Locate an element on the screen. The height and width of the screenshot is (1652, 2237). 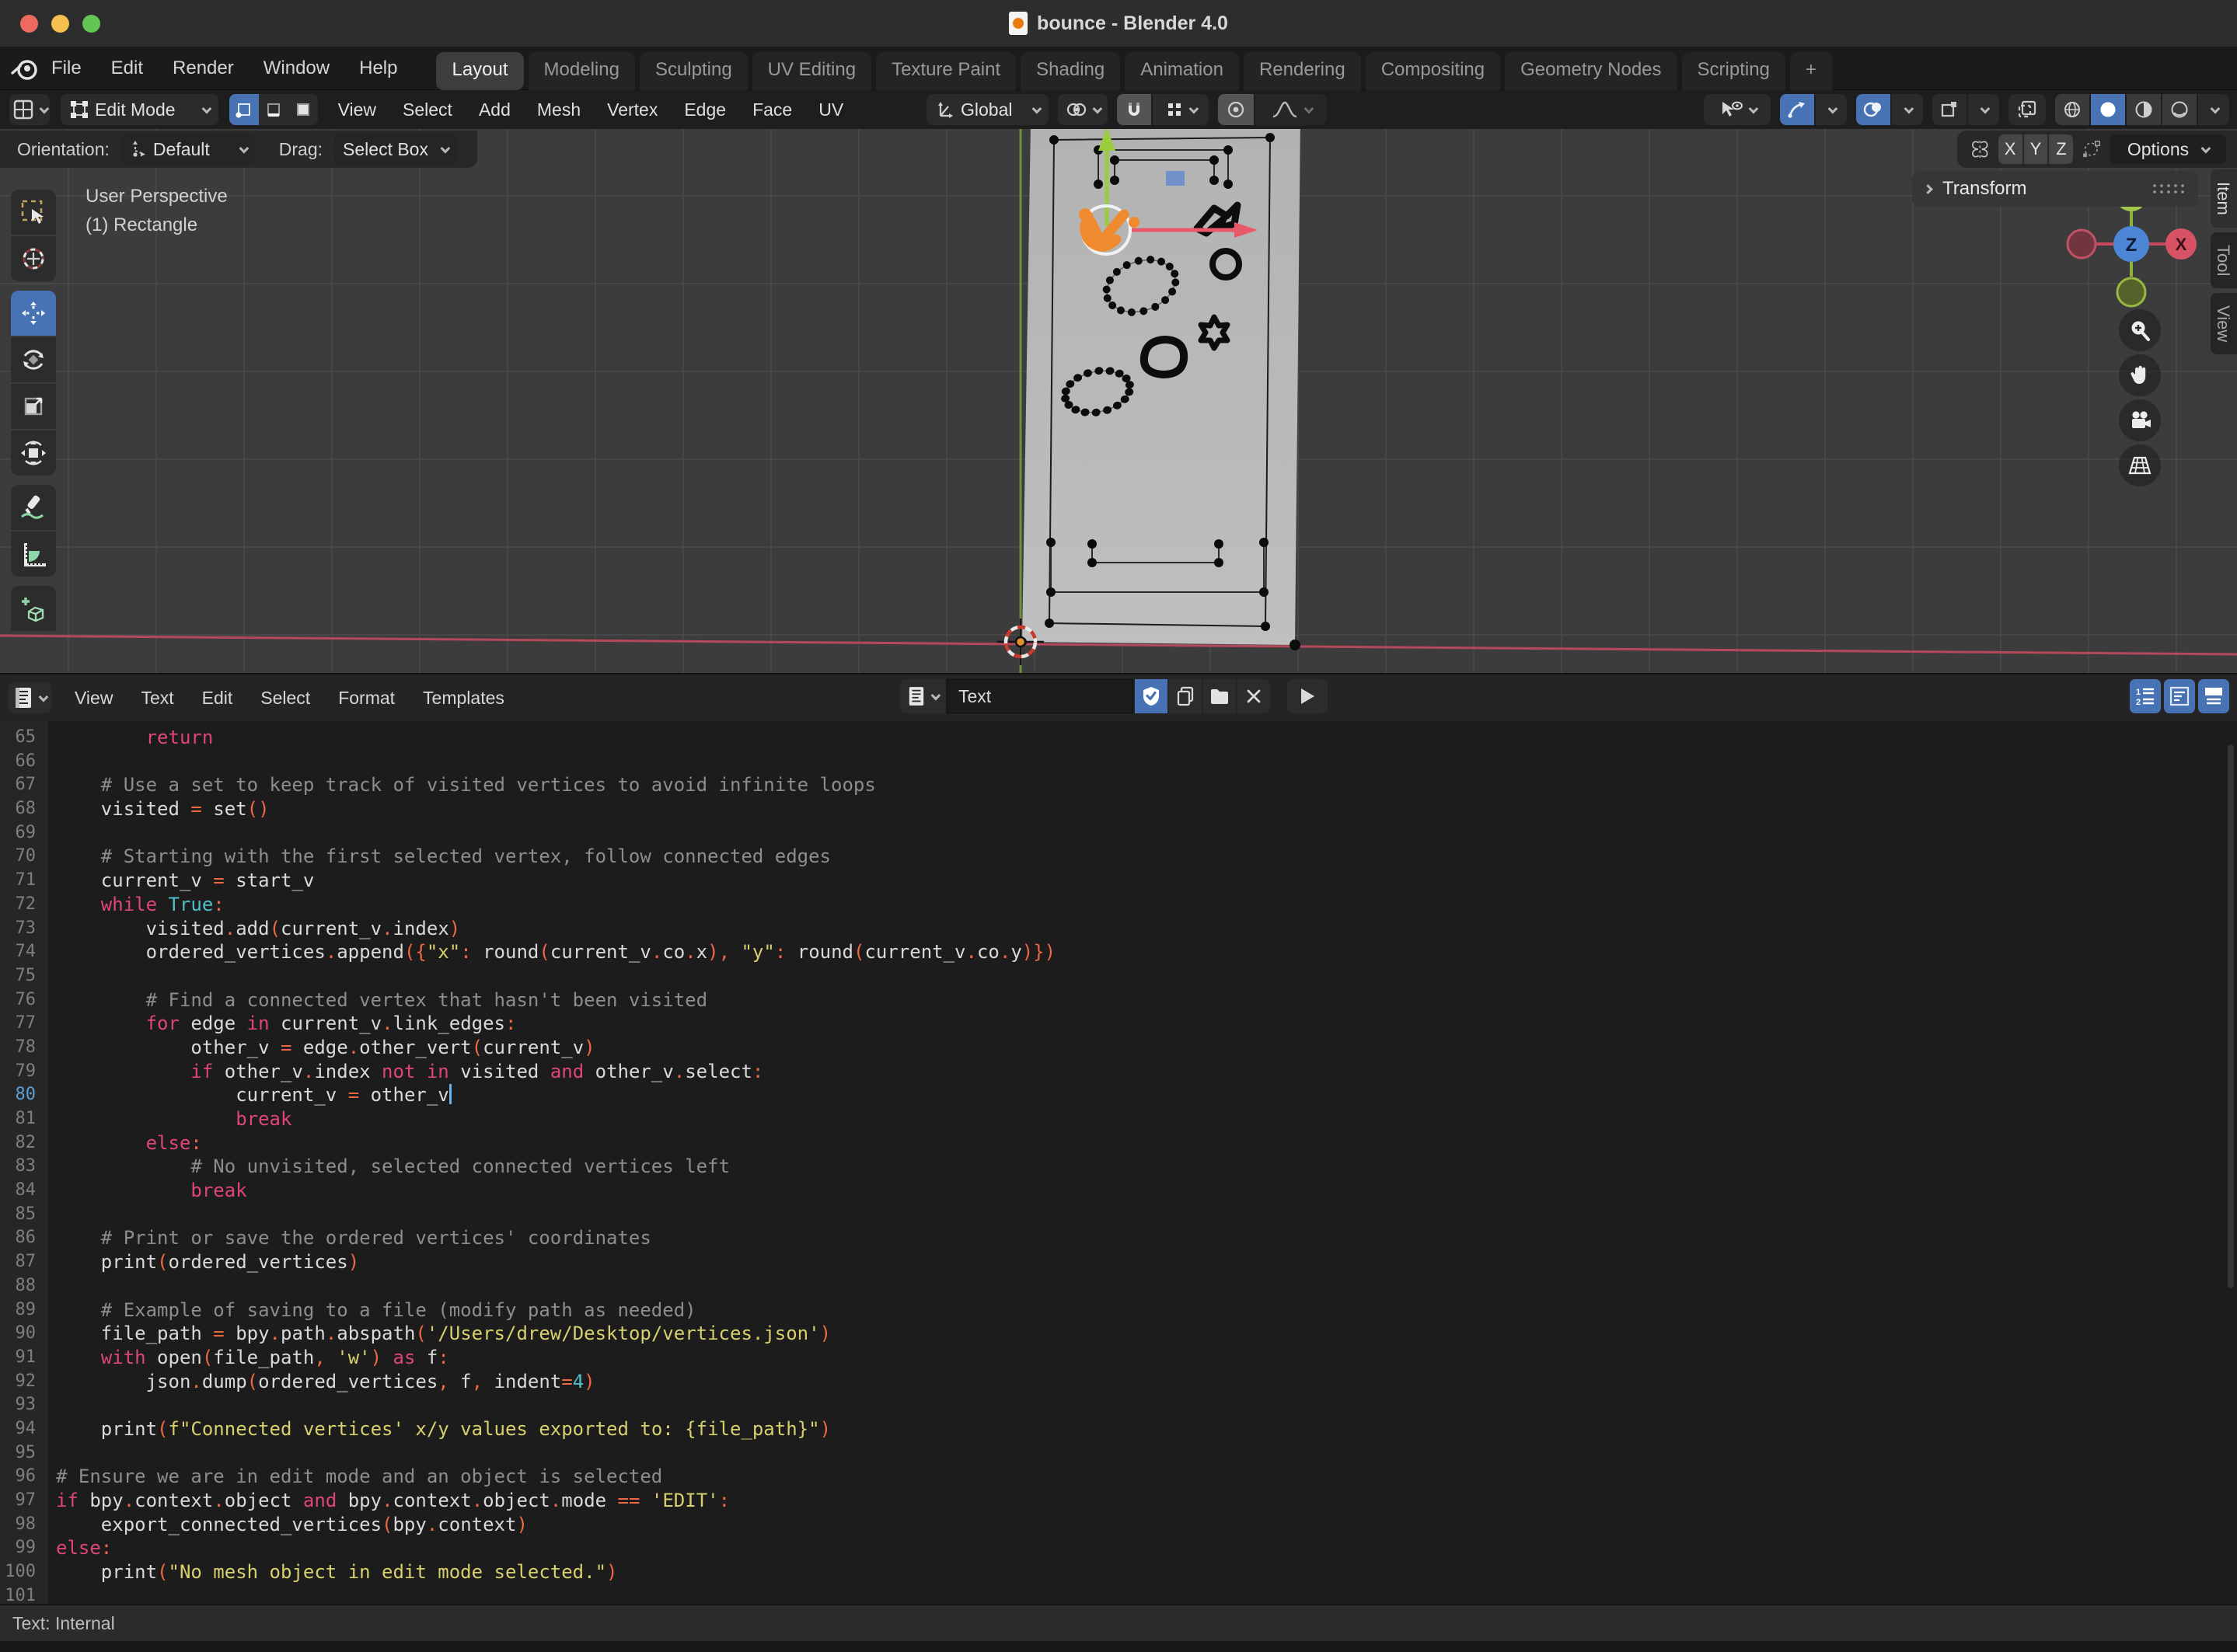
code-line-82: 82 else: is located at coordinates (1119, 1143).